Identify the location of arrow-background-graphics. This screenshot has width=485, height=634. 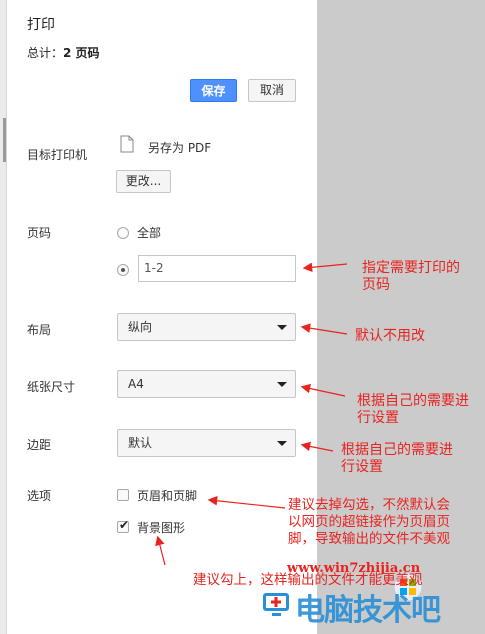
(160, 550).